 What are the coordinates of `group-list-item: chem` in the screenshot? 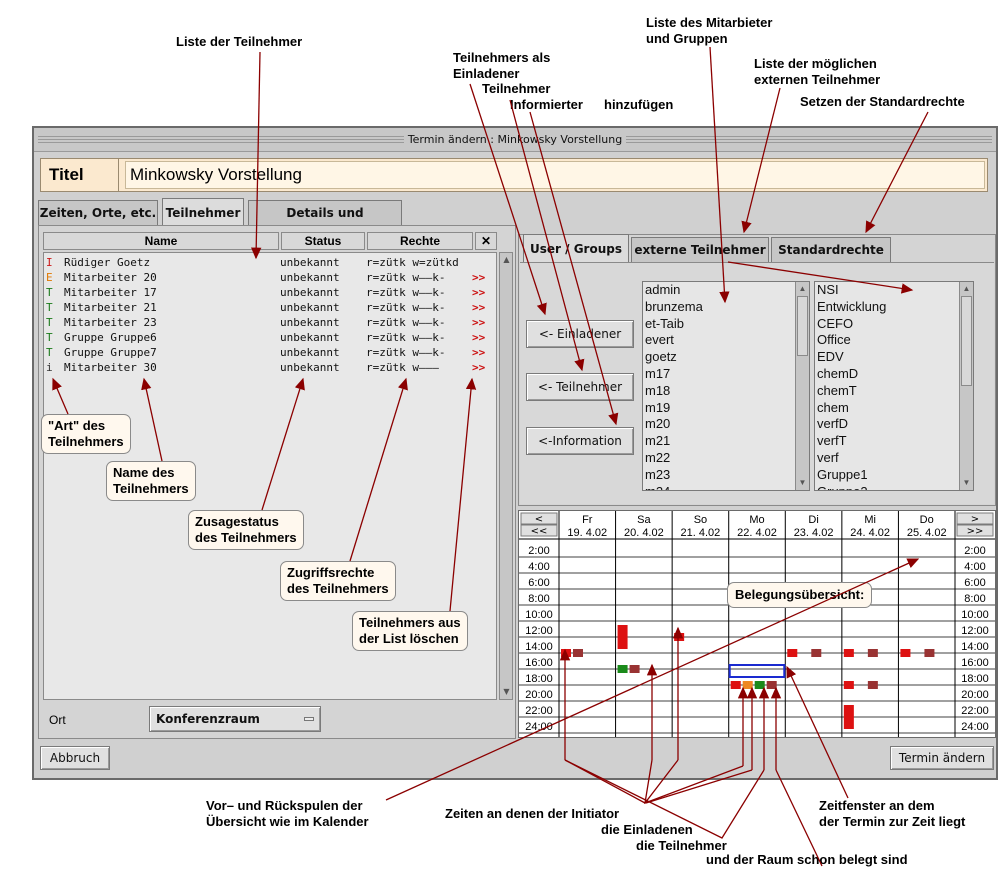 It's located at (895, 408).